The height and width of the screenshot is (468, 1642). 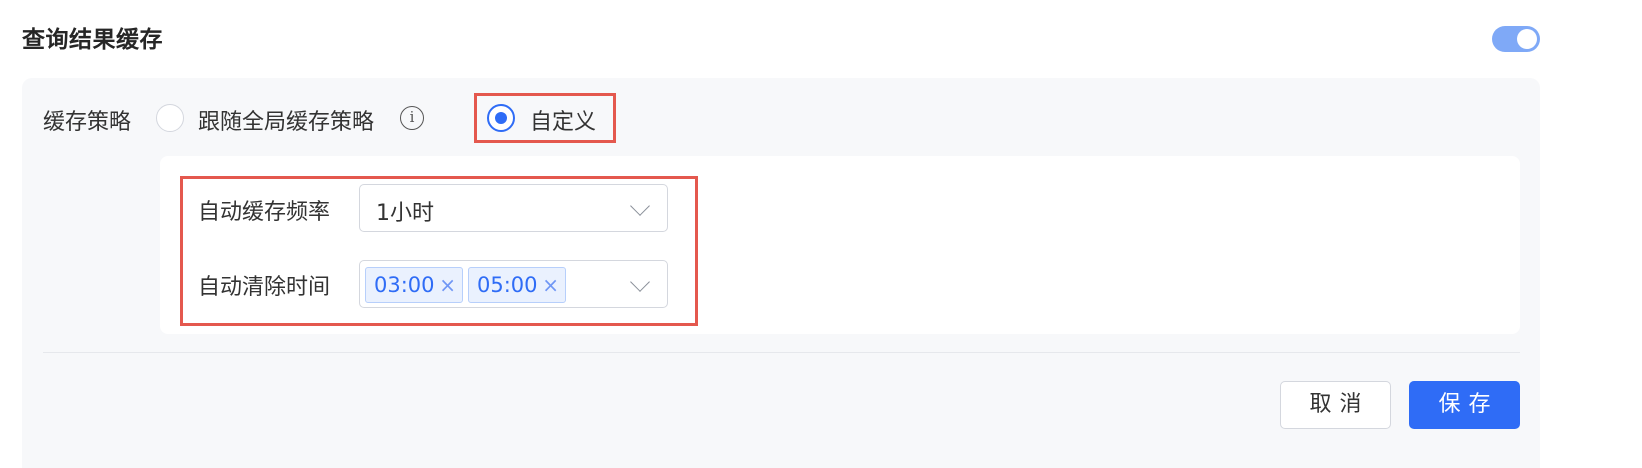 I want to click on section-title: 查询结果缓存, so click(x=92, y=40).